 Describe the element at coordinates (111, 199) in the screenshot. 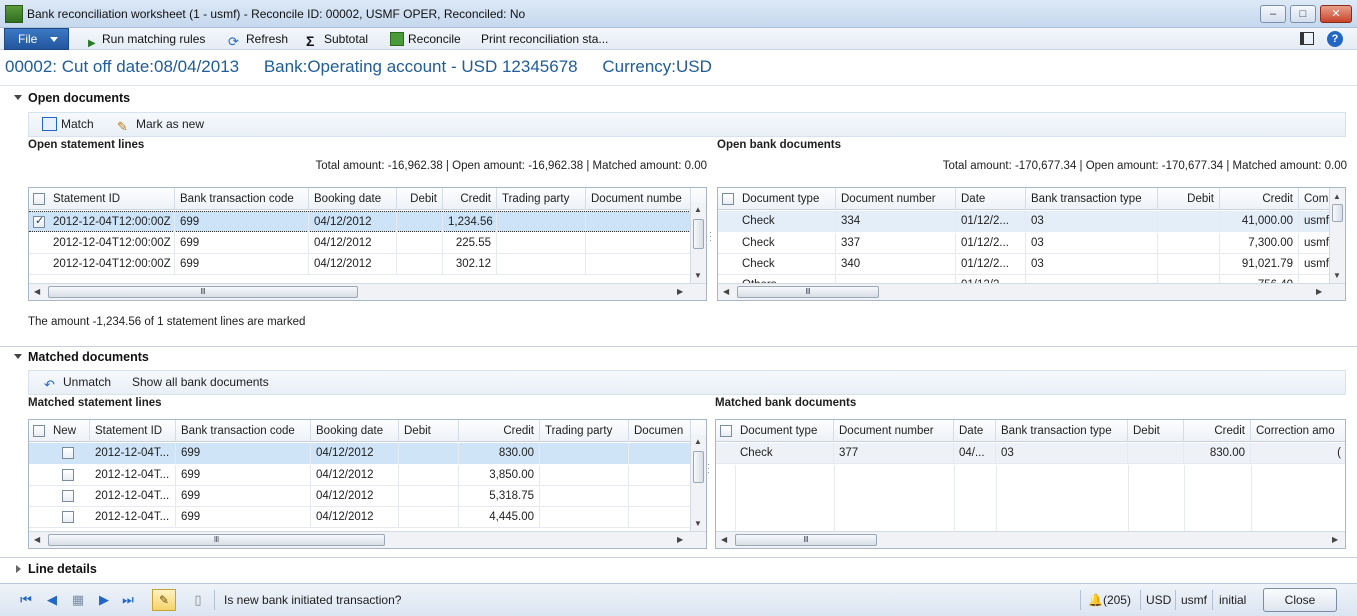

I see `column-header: Statement ID` at that location.